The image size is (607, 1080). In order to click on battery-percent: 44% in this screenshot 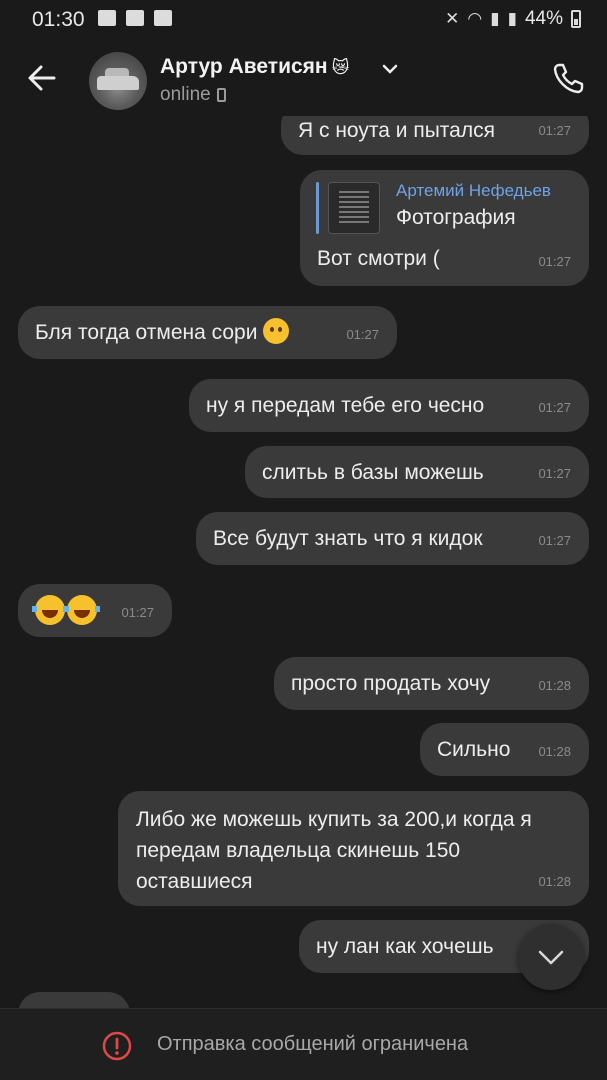, I will do `click(543, 18)`.